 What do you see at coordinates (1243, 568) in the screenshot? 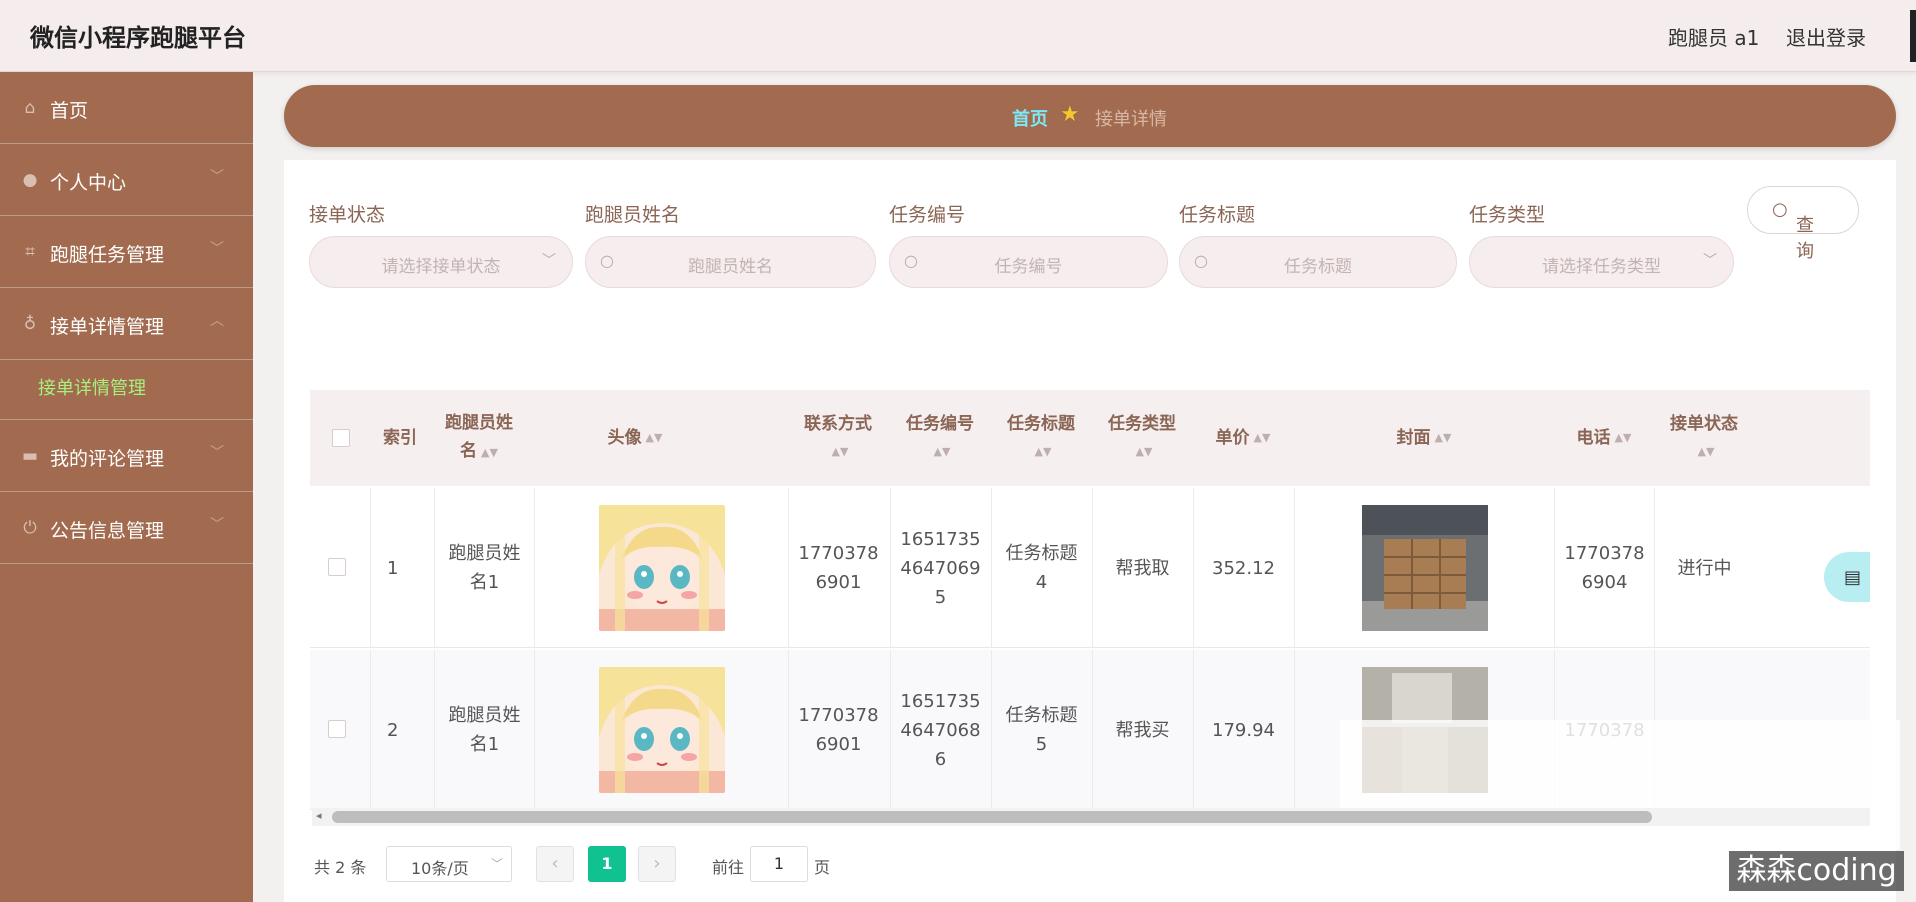
I see `cell-price: 352.12` at bounding box center [1243, 568].